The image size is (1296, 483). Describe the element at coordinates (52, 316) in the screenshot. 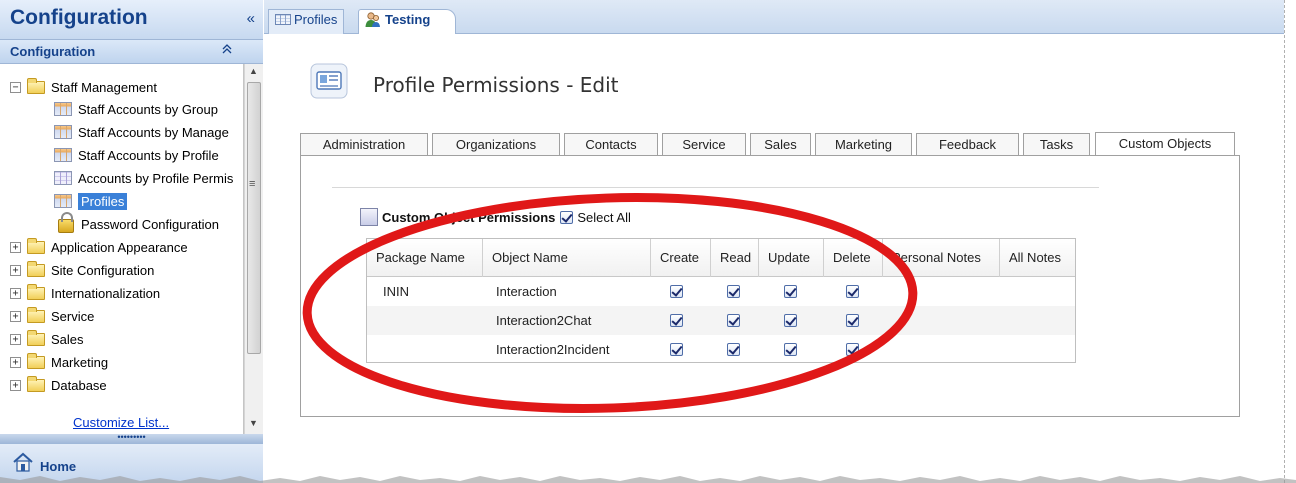

I see `tree-item-service: + Service` at that location.